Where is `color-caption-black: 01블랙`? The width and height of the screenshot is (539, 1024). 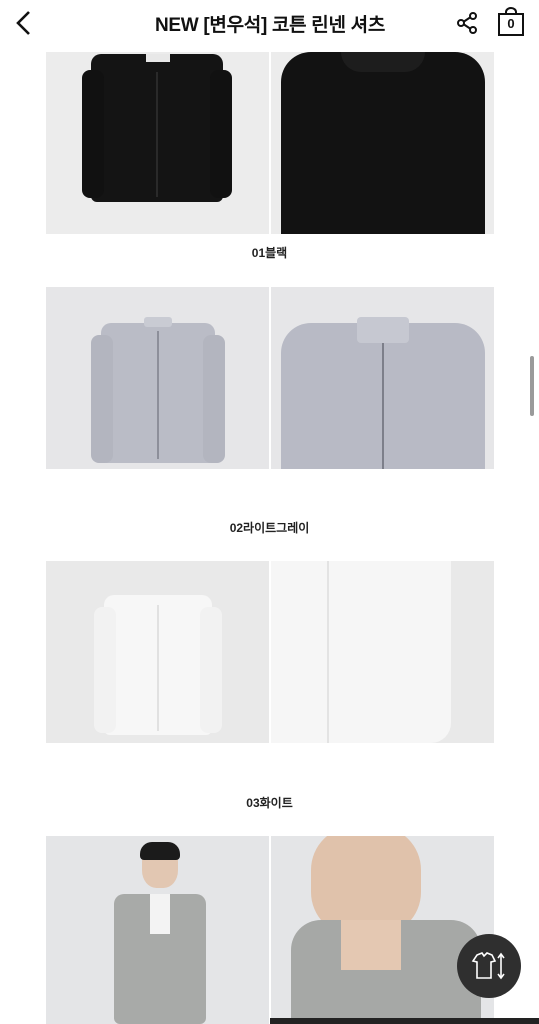 color-caption-black: 01블랙 is located at coordinates (269, 253).